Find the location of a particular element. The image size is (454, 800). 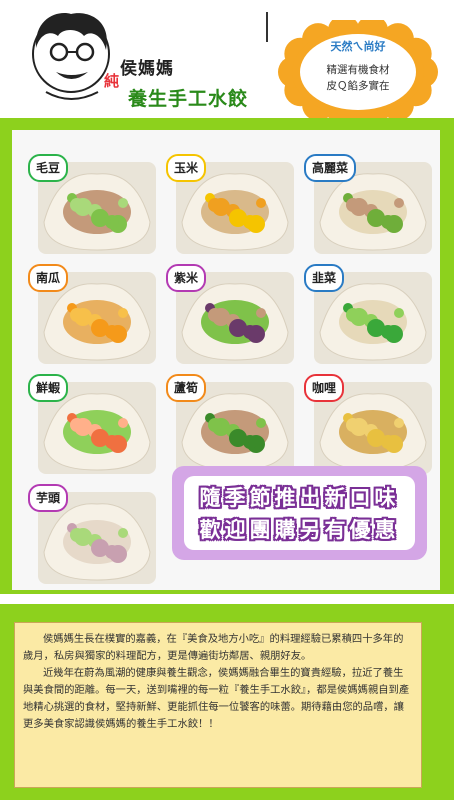

badge-line-2: 皮Ｑ餡多實在 is located at coordinates (358, 86).